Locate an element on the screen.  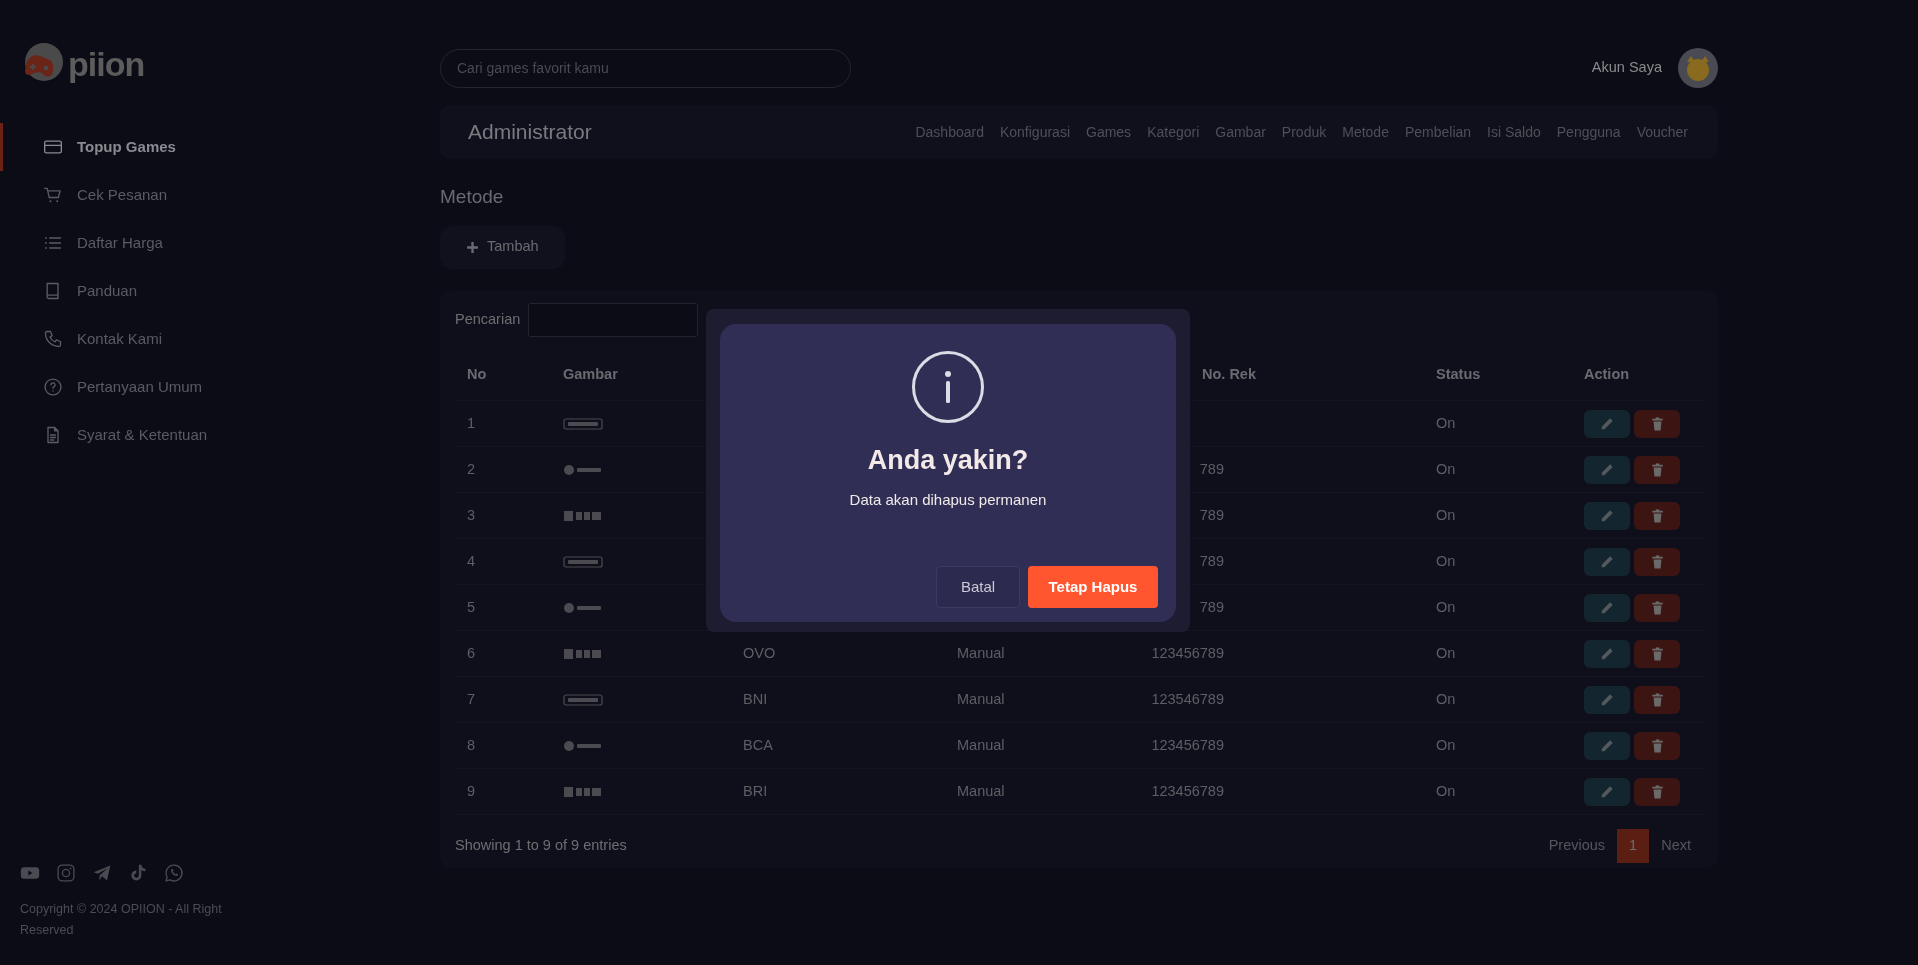
dialog-title: Anda yakin? is located at coordinates (948, 460).